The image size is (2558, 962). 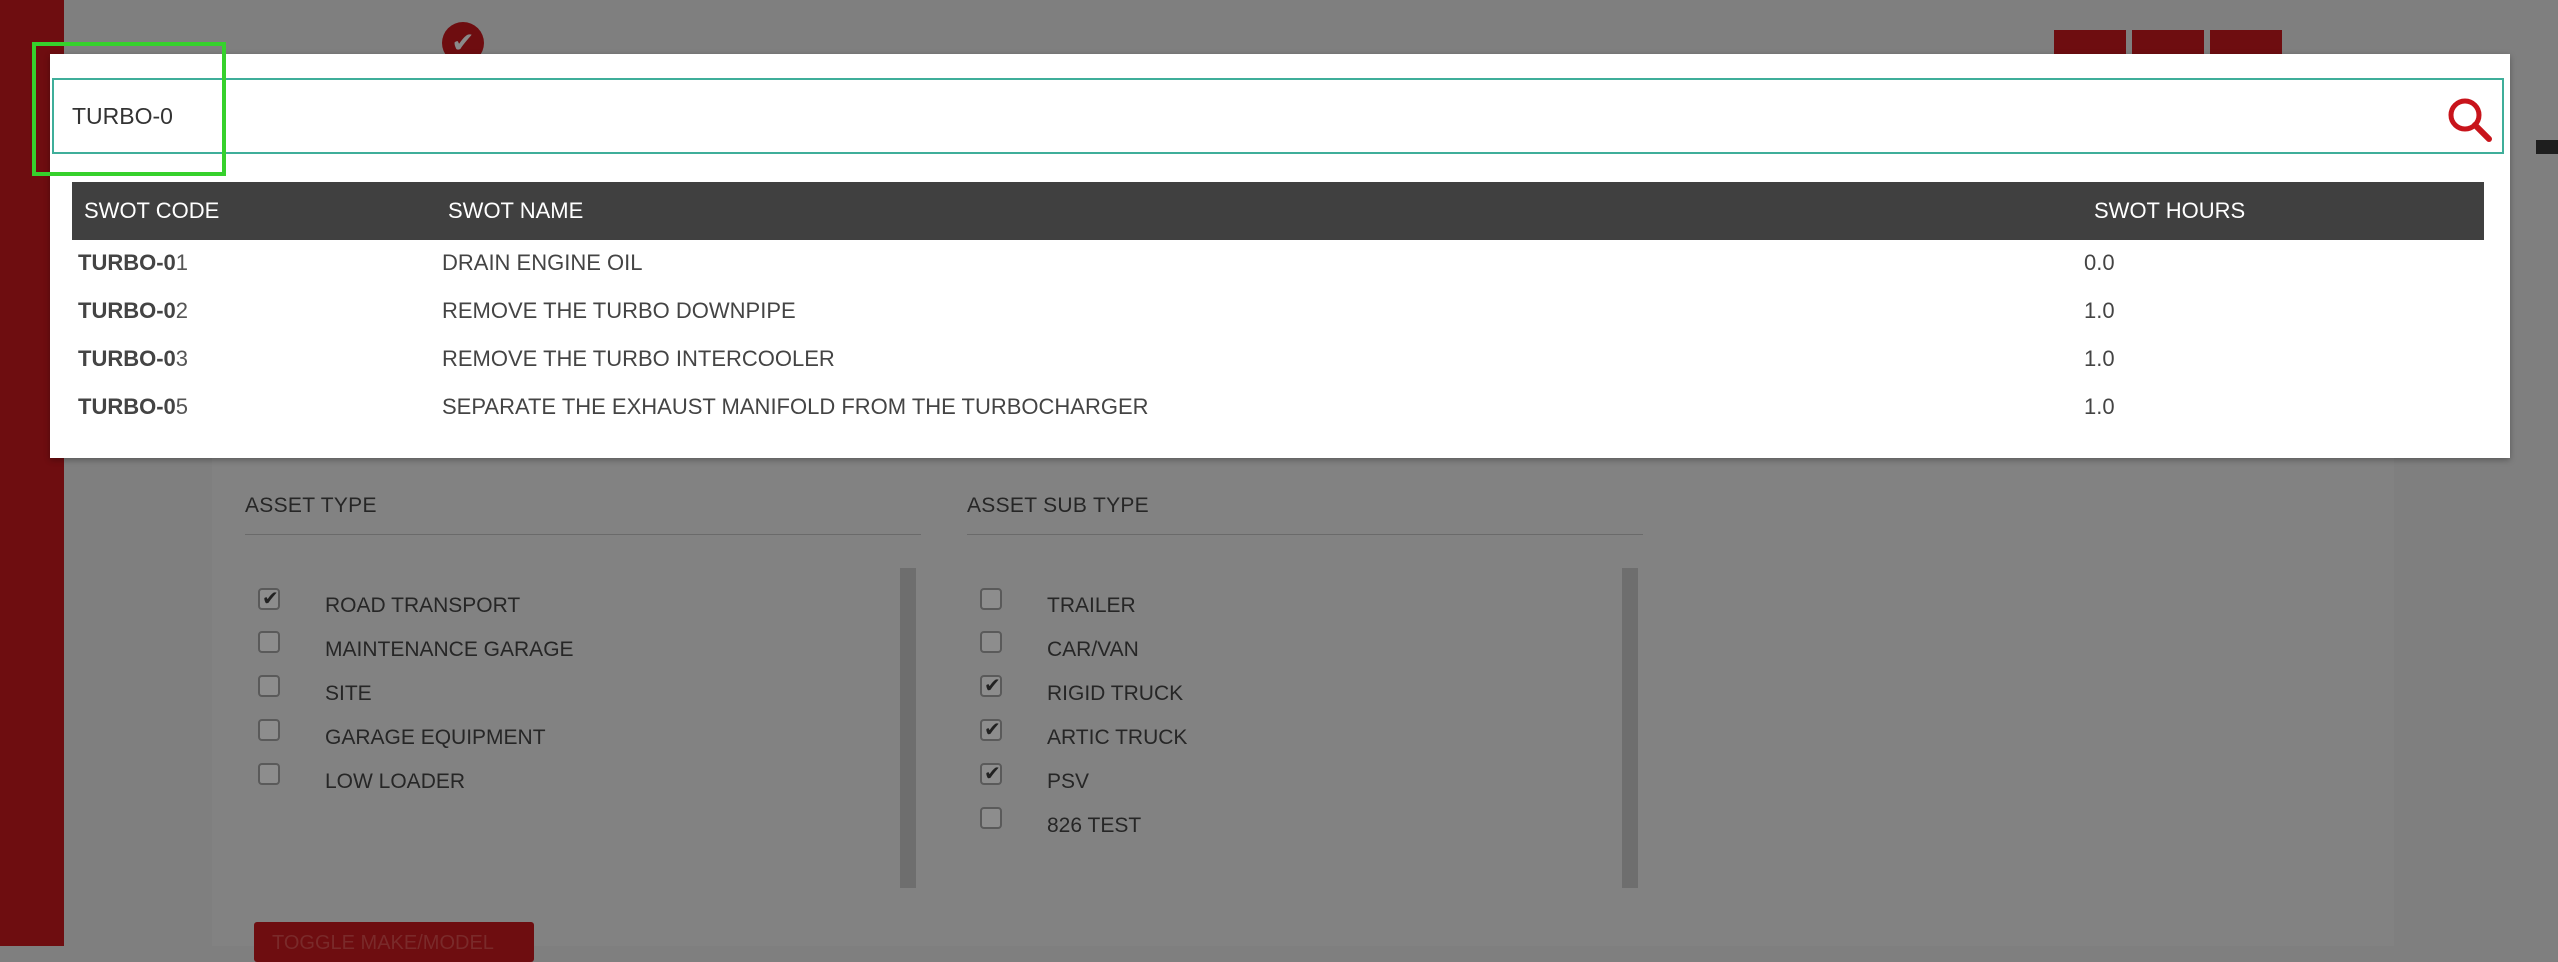 I want to click on checkbox-label: 826 TEST, so click(x=1094, y=825).